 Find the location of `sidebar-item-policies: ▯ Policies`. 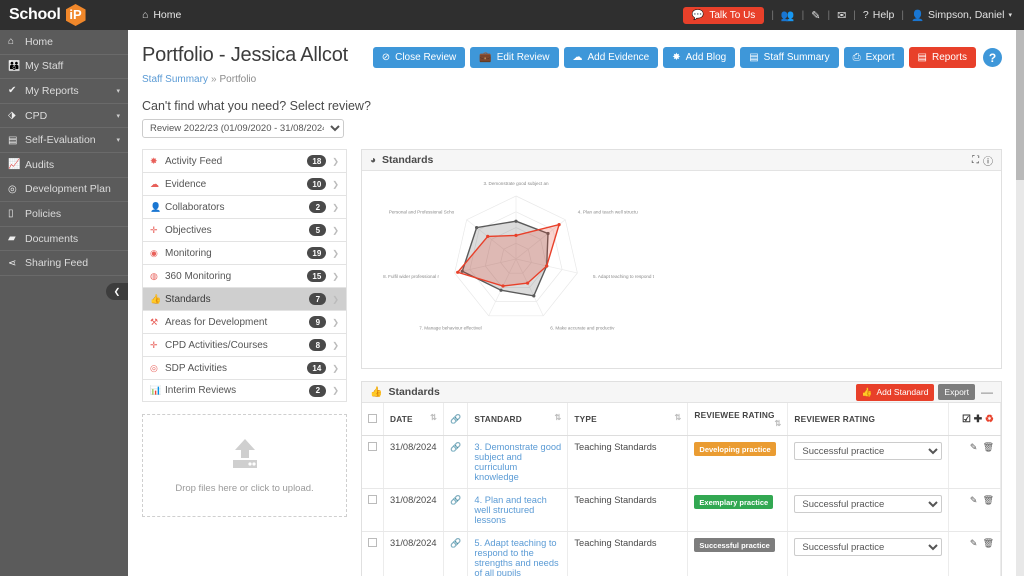

sidebar-item-policies: ▯ Policies is located at coordinates (64, 214).